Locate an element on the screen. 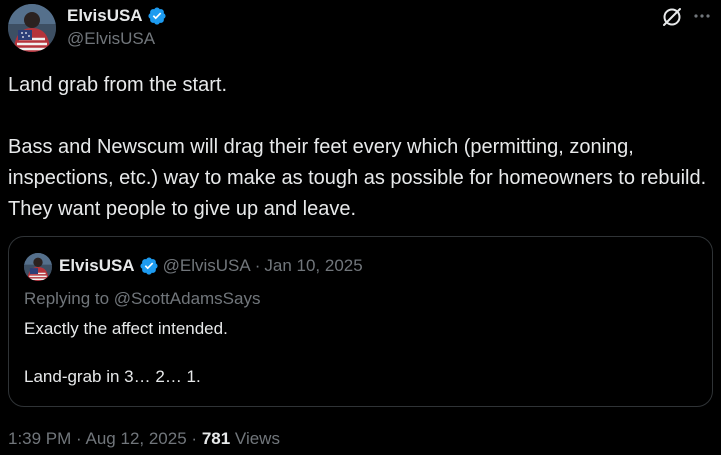  views-label: Views is located at coordinates (257, 438).